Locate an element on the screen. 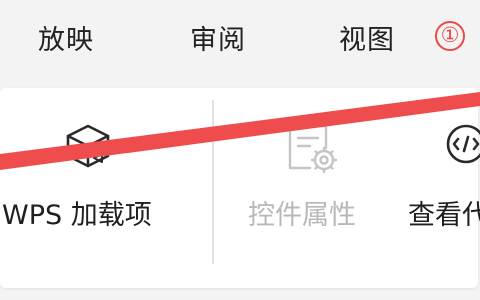 Image resolution: width=480 pixels, height=300 pixels. wps-addins-label: WPS 加载项 is located at coordinates (77, 212).